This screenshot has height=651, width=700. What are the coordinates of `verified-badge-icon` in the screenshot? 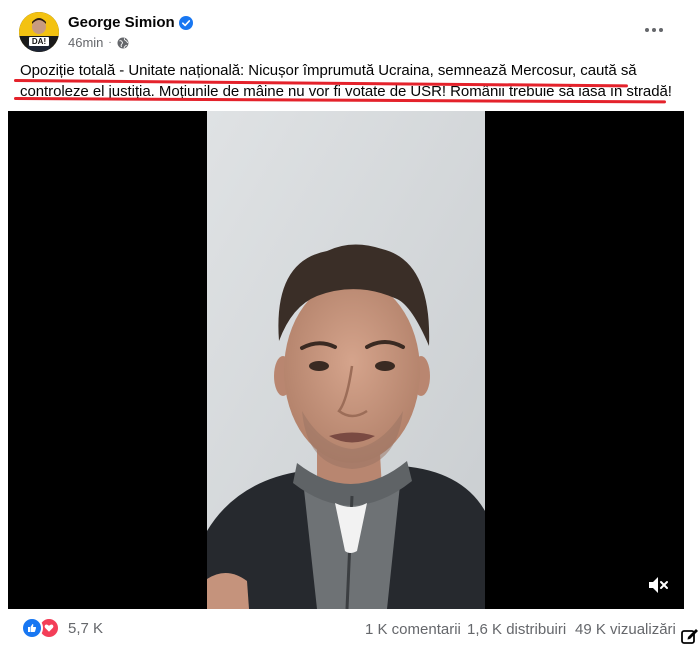 It's located at (185, 22).